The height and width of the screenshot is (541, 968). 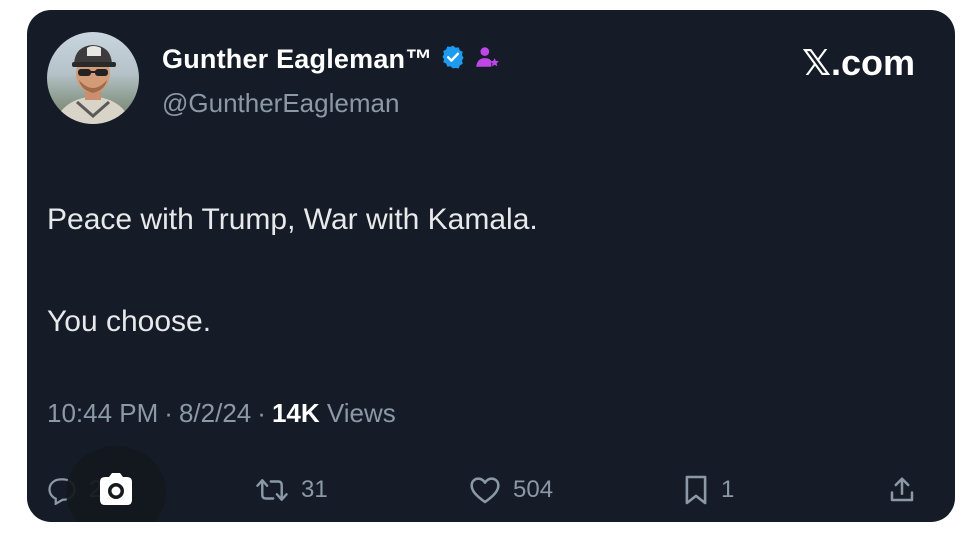 What do you see at coordinates (485, 490) in the screenshot?
I see `heart-icon` at bounding box center [485, 490].